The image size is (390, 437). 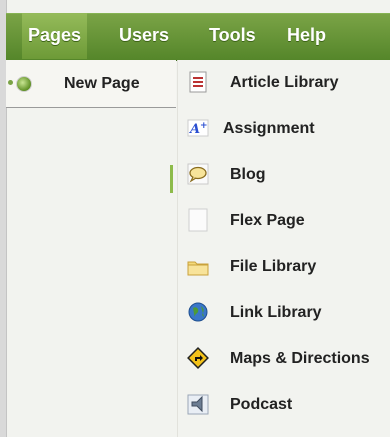 I want to click on new-page-item: New Page, so click(x=91, y=84).